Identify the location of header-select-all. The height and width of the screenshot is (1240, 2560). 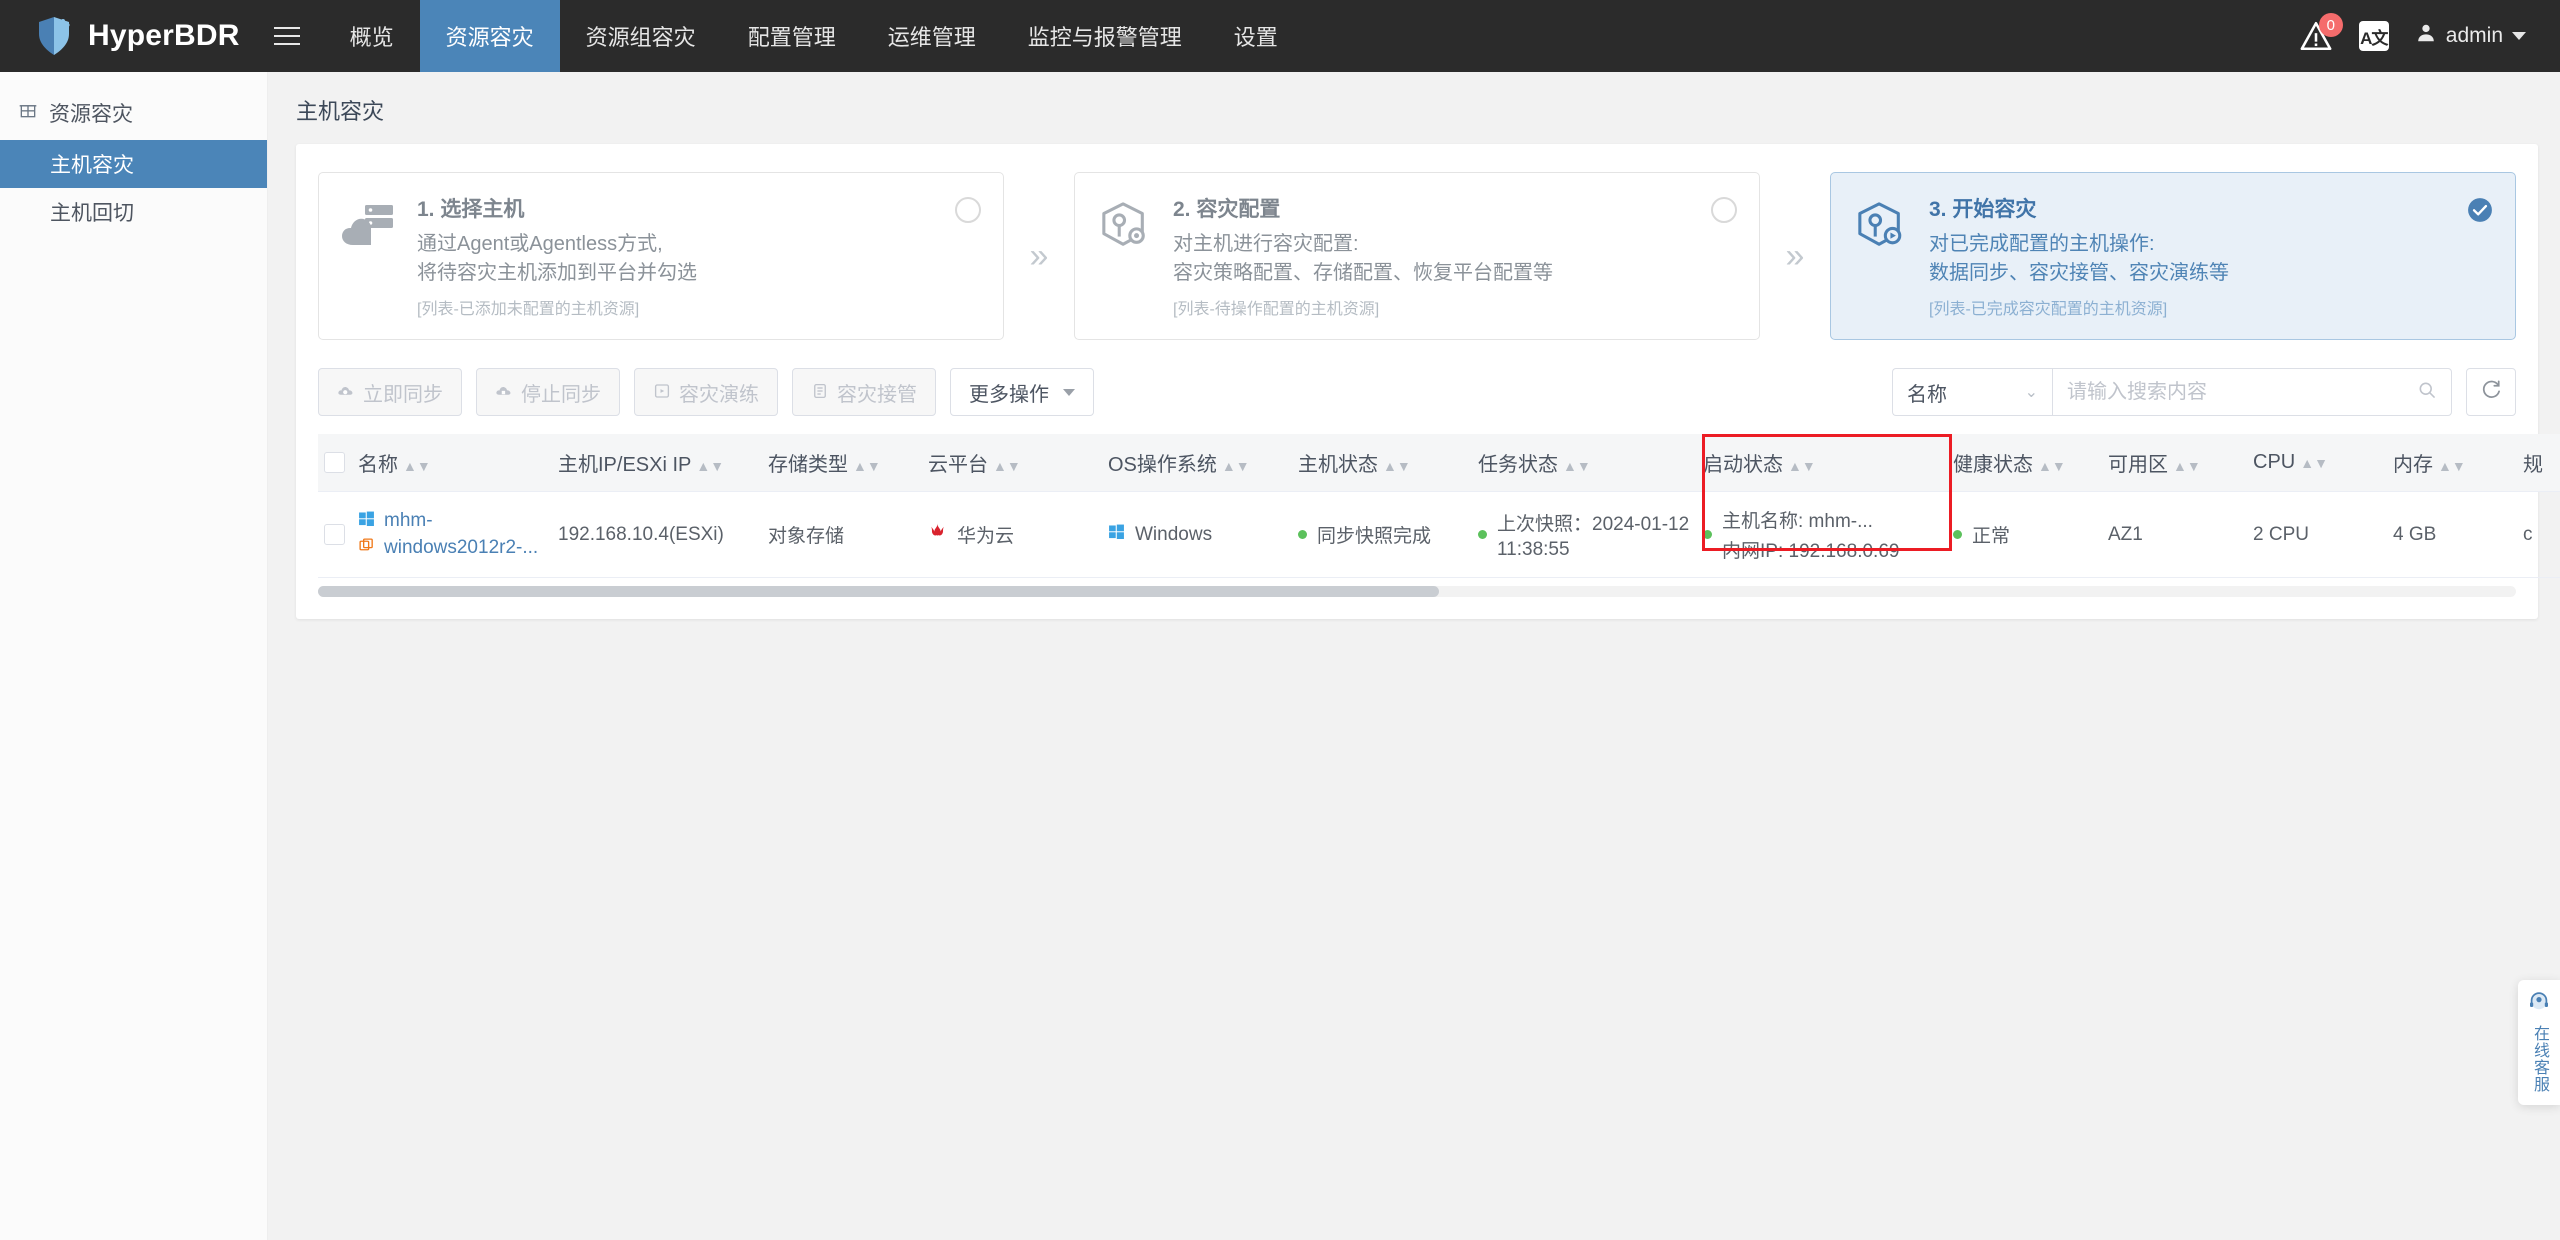
(335, 463).